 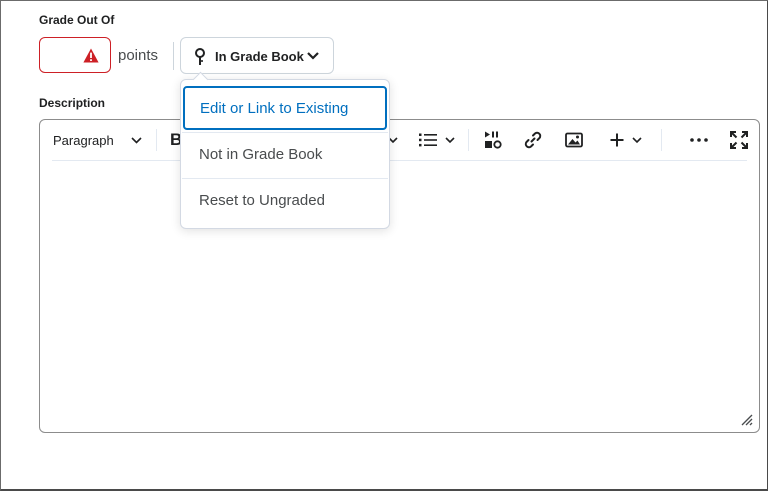 I want to click on insert-link-button, so click(x=533, y=140).